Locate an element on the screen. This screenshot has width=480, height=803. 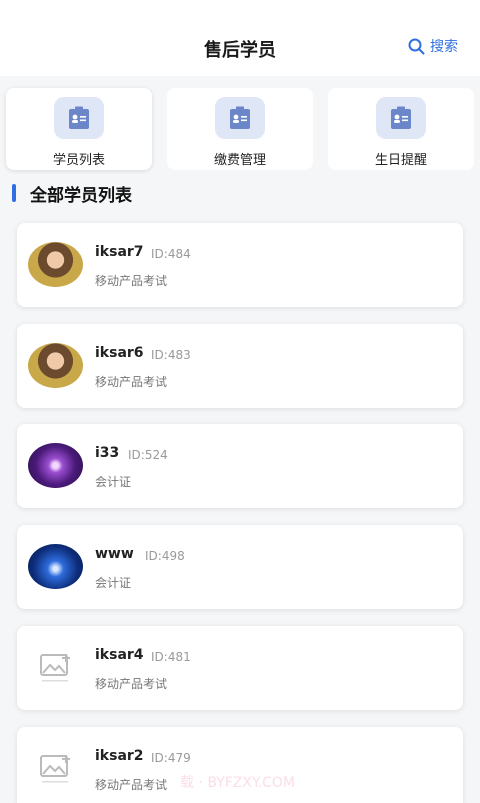
section-title: 全部学员列表 is located at coordinates (81, 195).